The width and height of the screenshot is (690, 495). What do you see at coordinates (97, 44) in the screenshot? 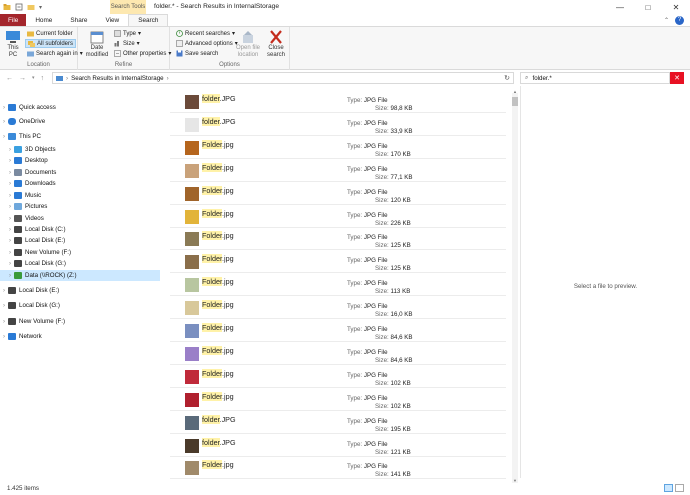
I see `date-modified-button: Date modified` at bounding box center [97, 44].